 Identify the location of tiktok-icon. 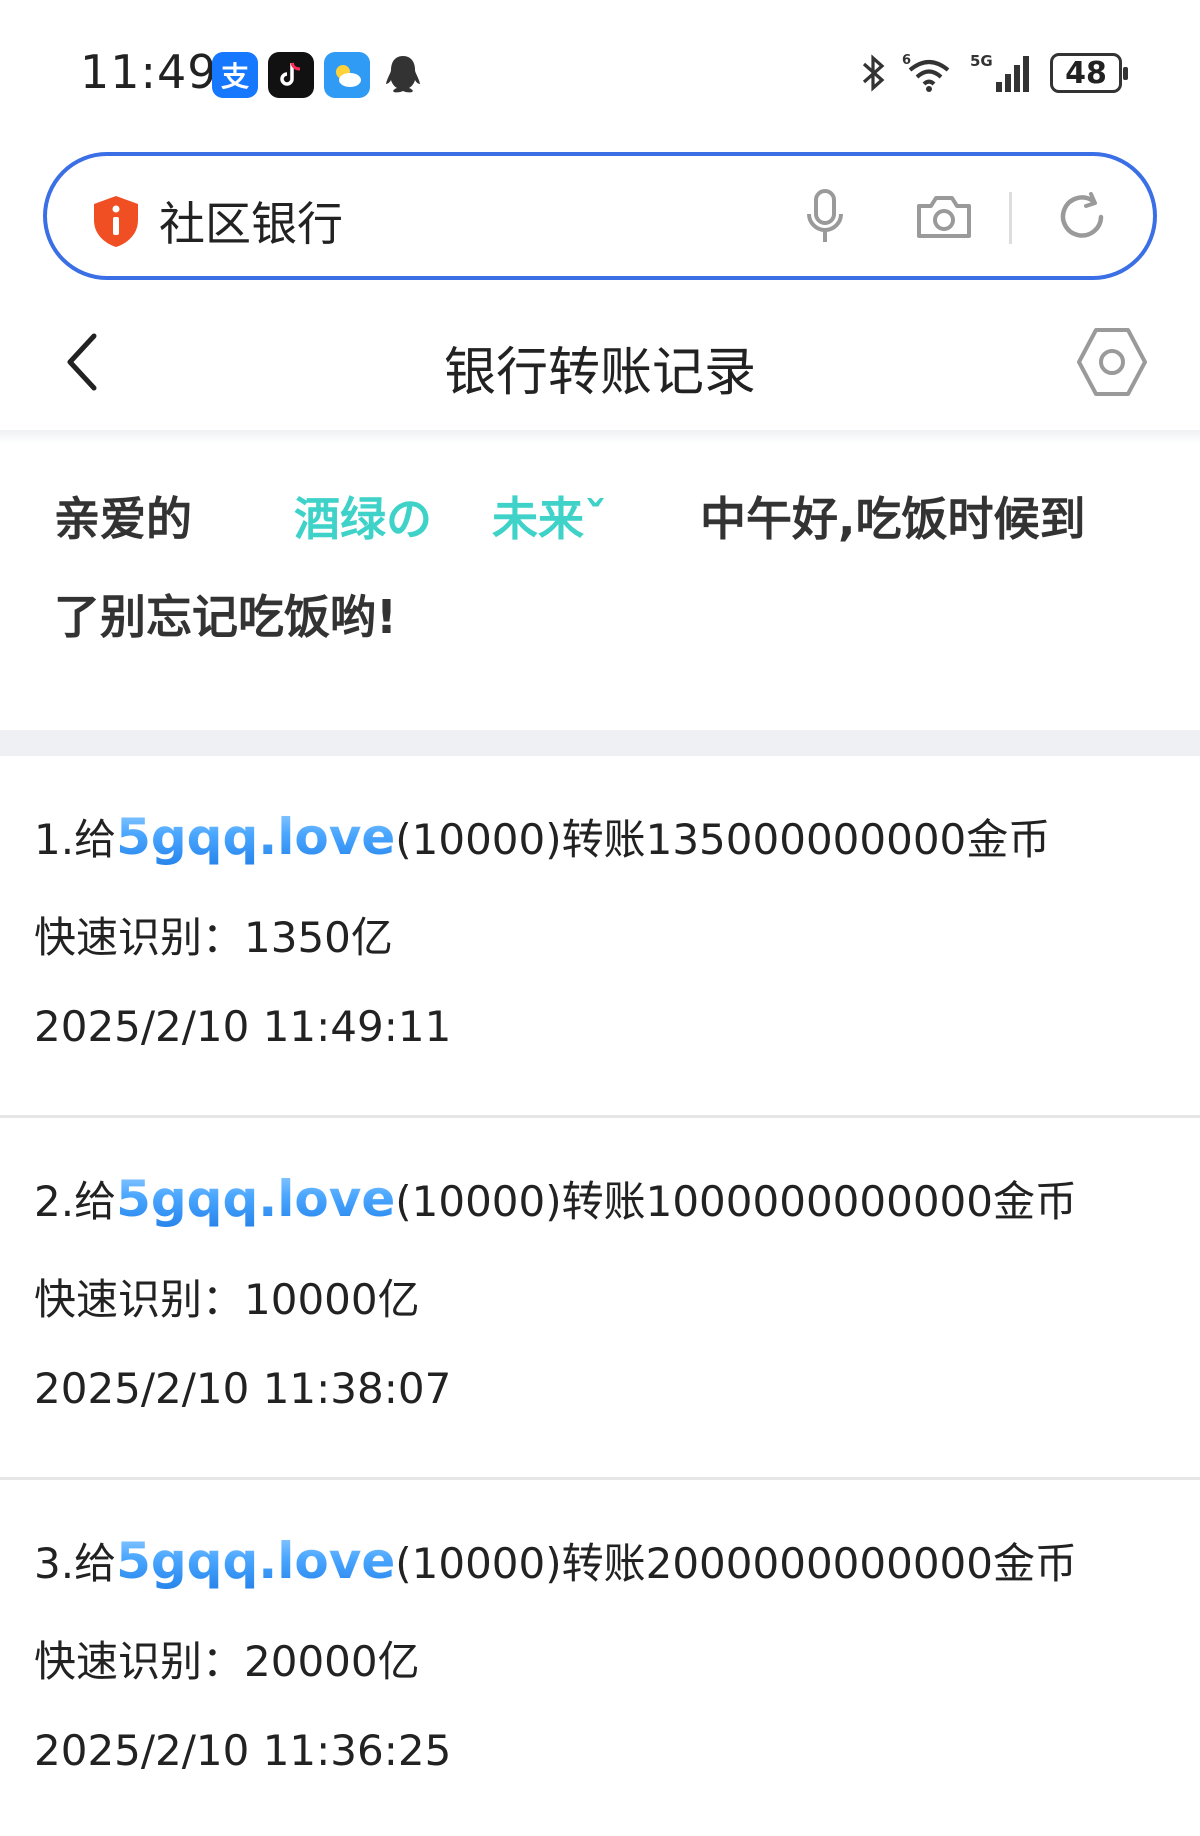
(291, 75).